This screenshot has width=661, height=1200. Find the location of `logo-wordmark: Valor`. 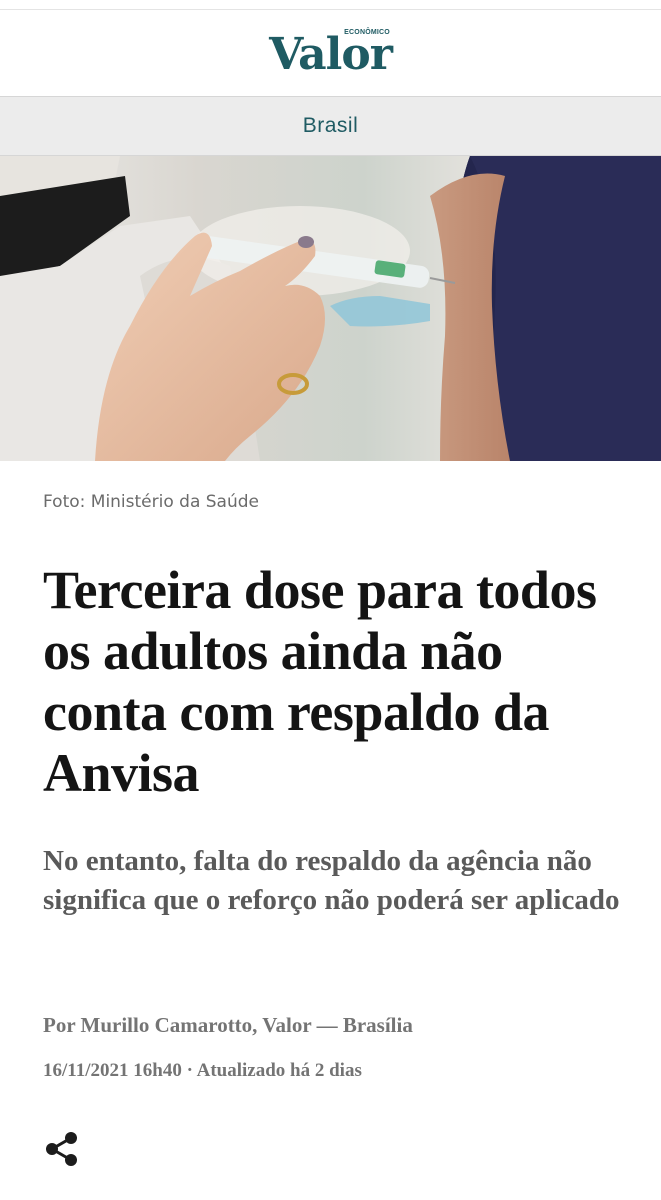

logo-wordmark: Valor is located at coordinates (331, 54).